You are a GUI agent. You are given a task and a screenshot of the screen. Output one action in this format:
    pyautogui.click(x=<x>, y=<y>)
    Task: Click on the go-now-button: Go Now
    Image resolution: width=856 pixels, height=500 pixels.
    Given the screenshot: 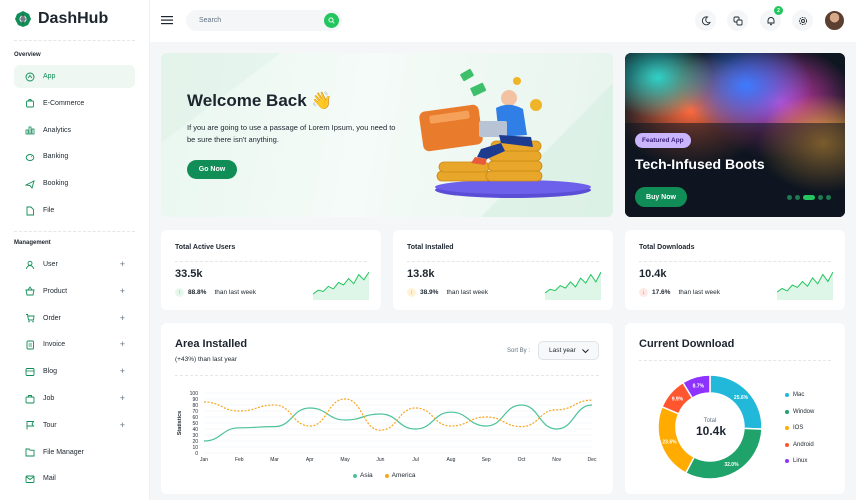 What is the action you would take?
    pyautogui.click(x=212, y=169)
    